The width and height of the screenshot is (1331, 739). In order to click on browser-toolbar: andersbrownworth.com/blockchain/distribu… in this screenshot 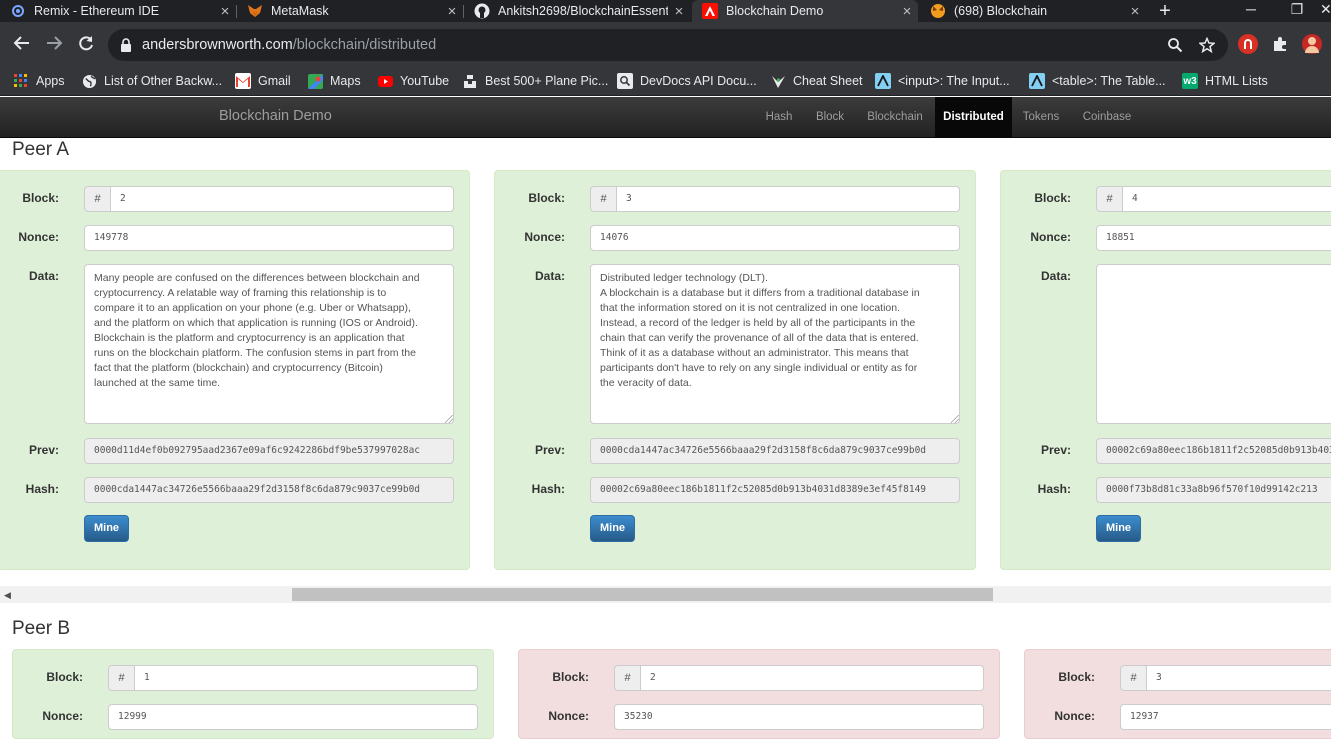, I will do `click(665, 44)`.